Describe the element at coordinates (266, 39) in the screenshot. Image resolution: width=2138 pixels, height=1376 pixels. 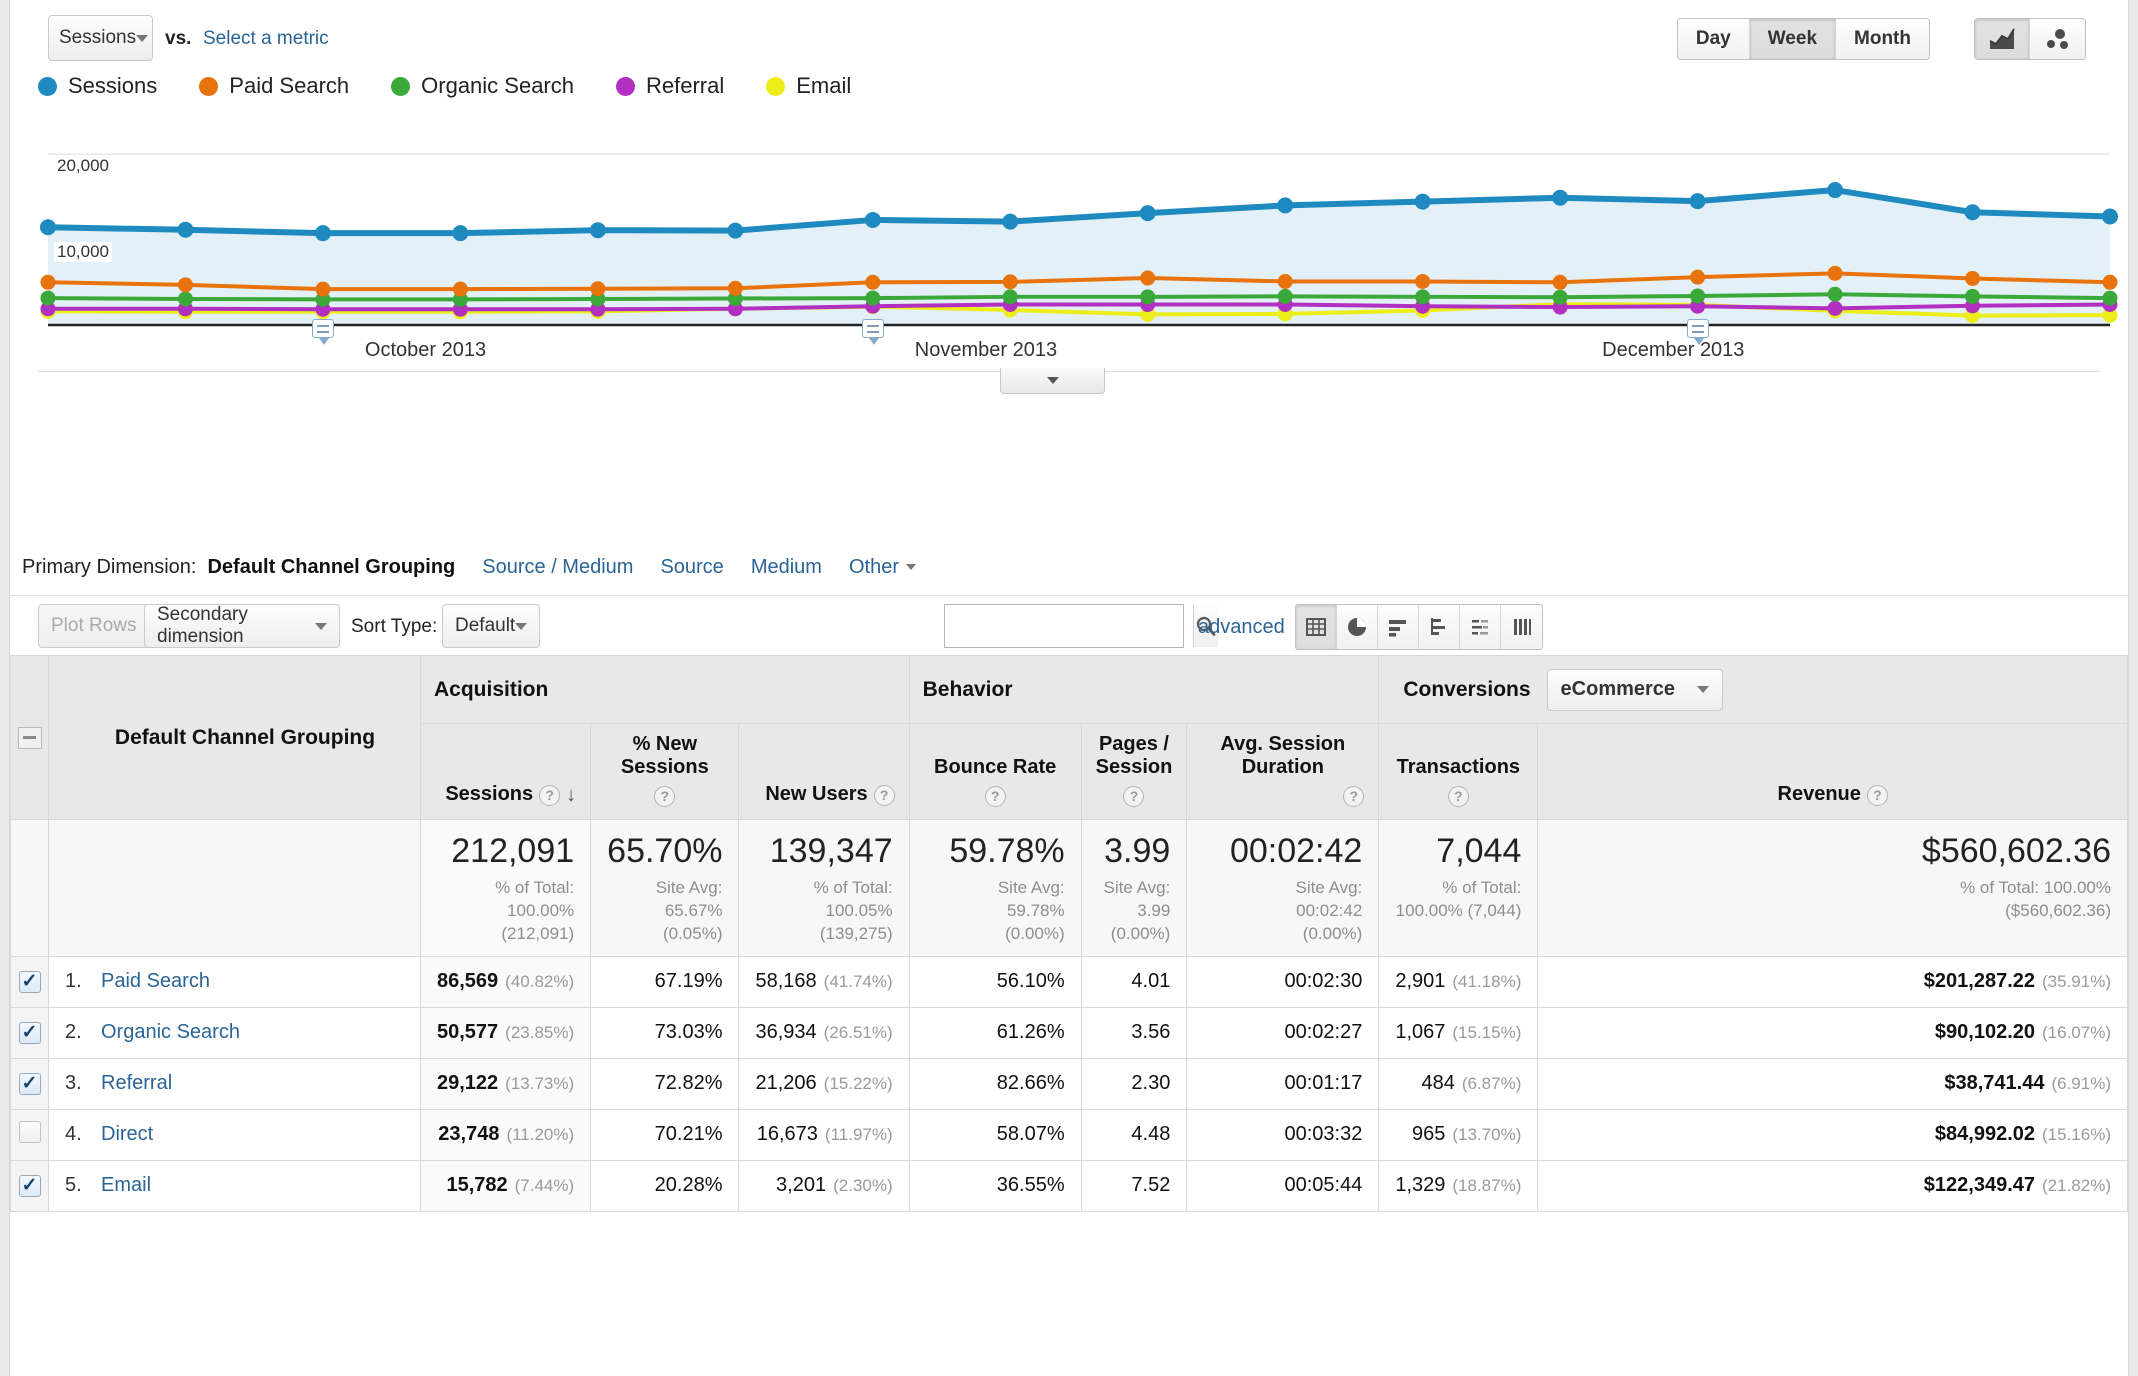
I see `select-a-metric-link: Select a metric` at that location.